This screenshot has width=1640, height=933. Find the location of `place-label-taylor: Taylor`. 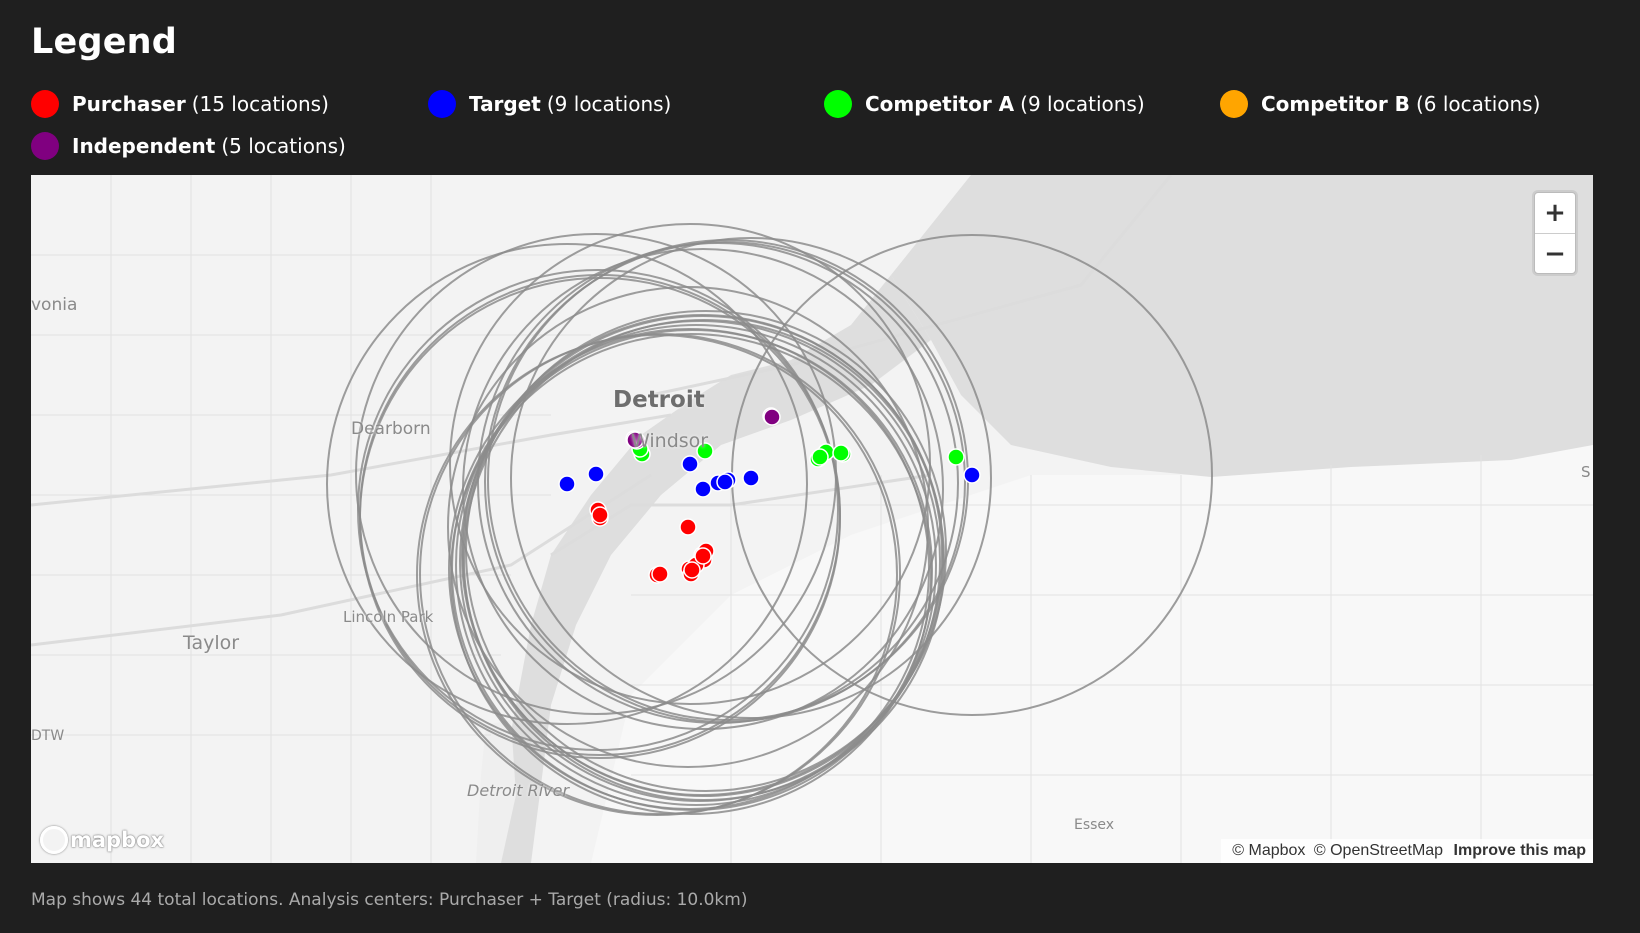

place-label-taylor: Taylor is located at coordinates (211, 643).